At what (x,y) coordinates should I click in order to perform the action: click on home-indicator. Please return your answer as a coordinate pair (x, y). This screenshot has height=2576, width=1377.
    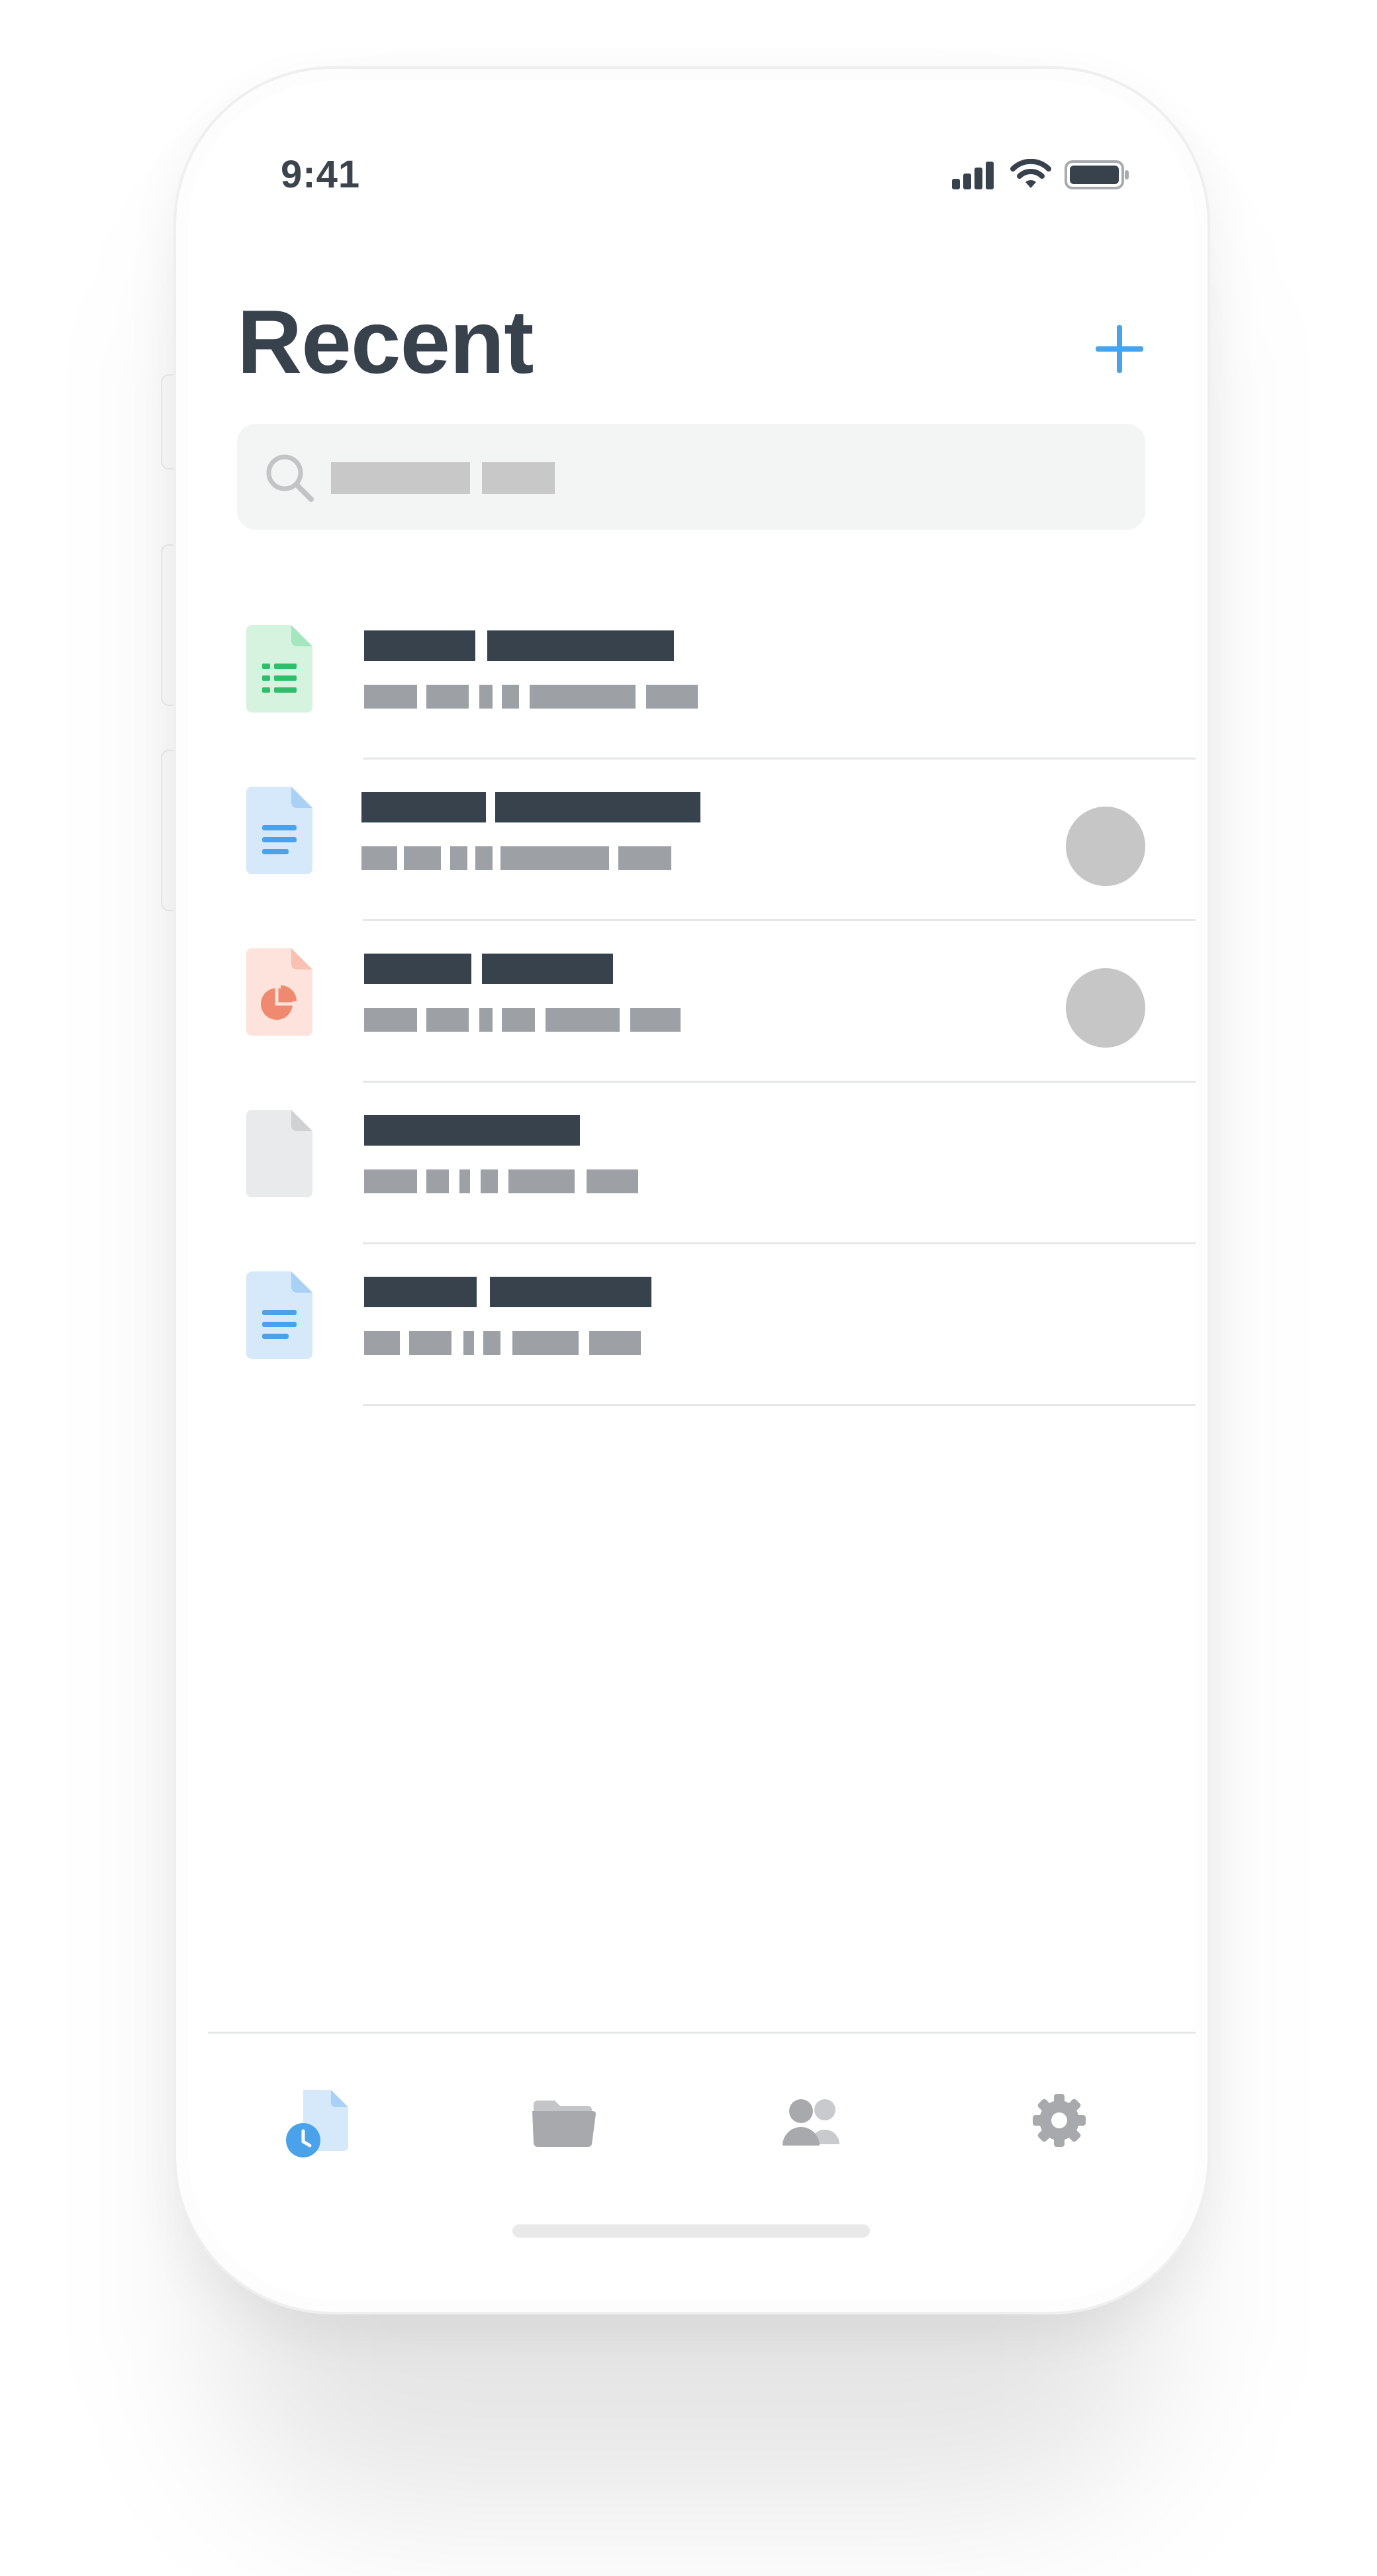
    Looking at the image, I should click on (691, 2231).